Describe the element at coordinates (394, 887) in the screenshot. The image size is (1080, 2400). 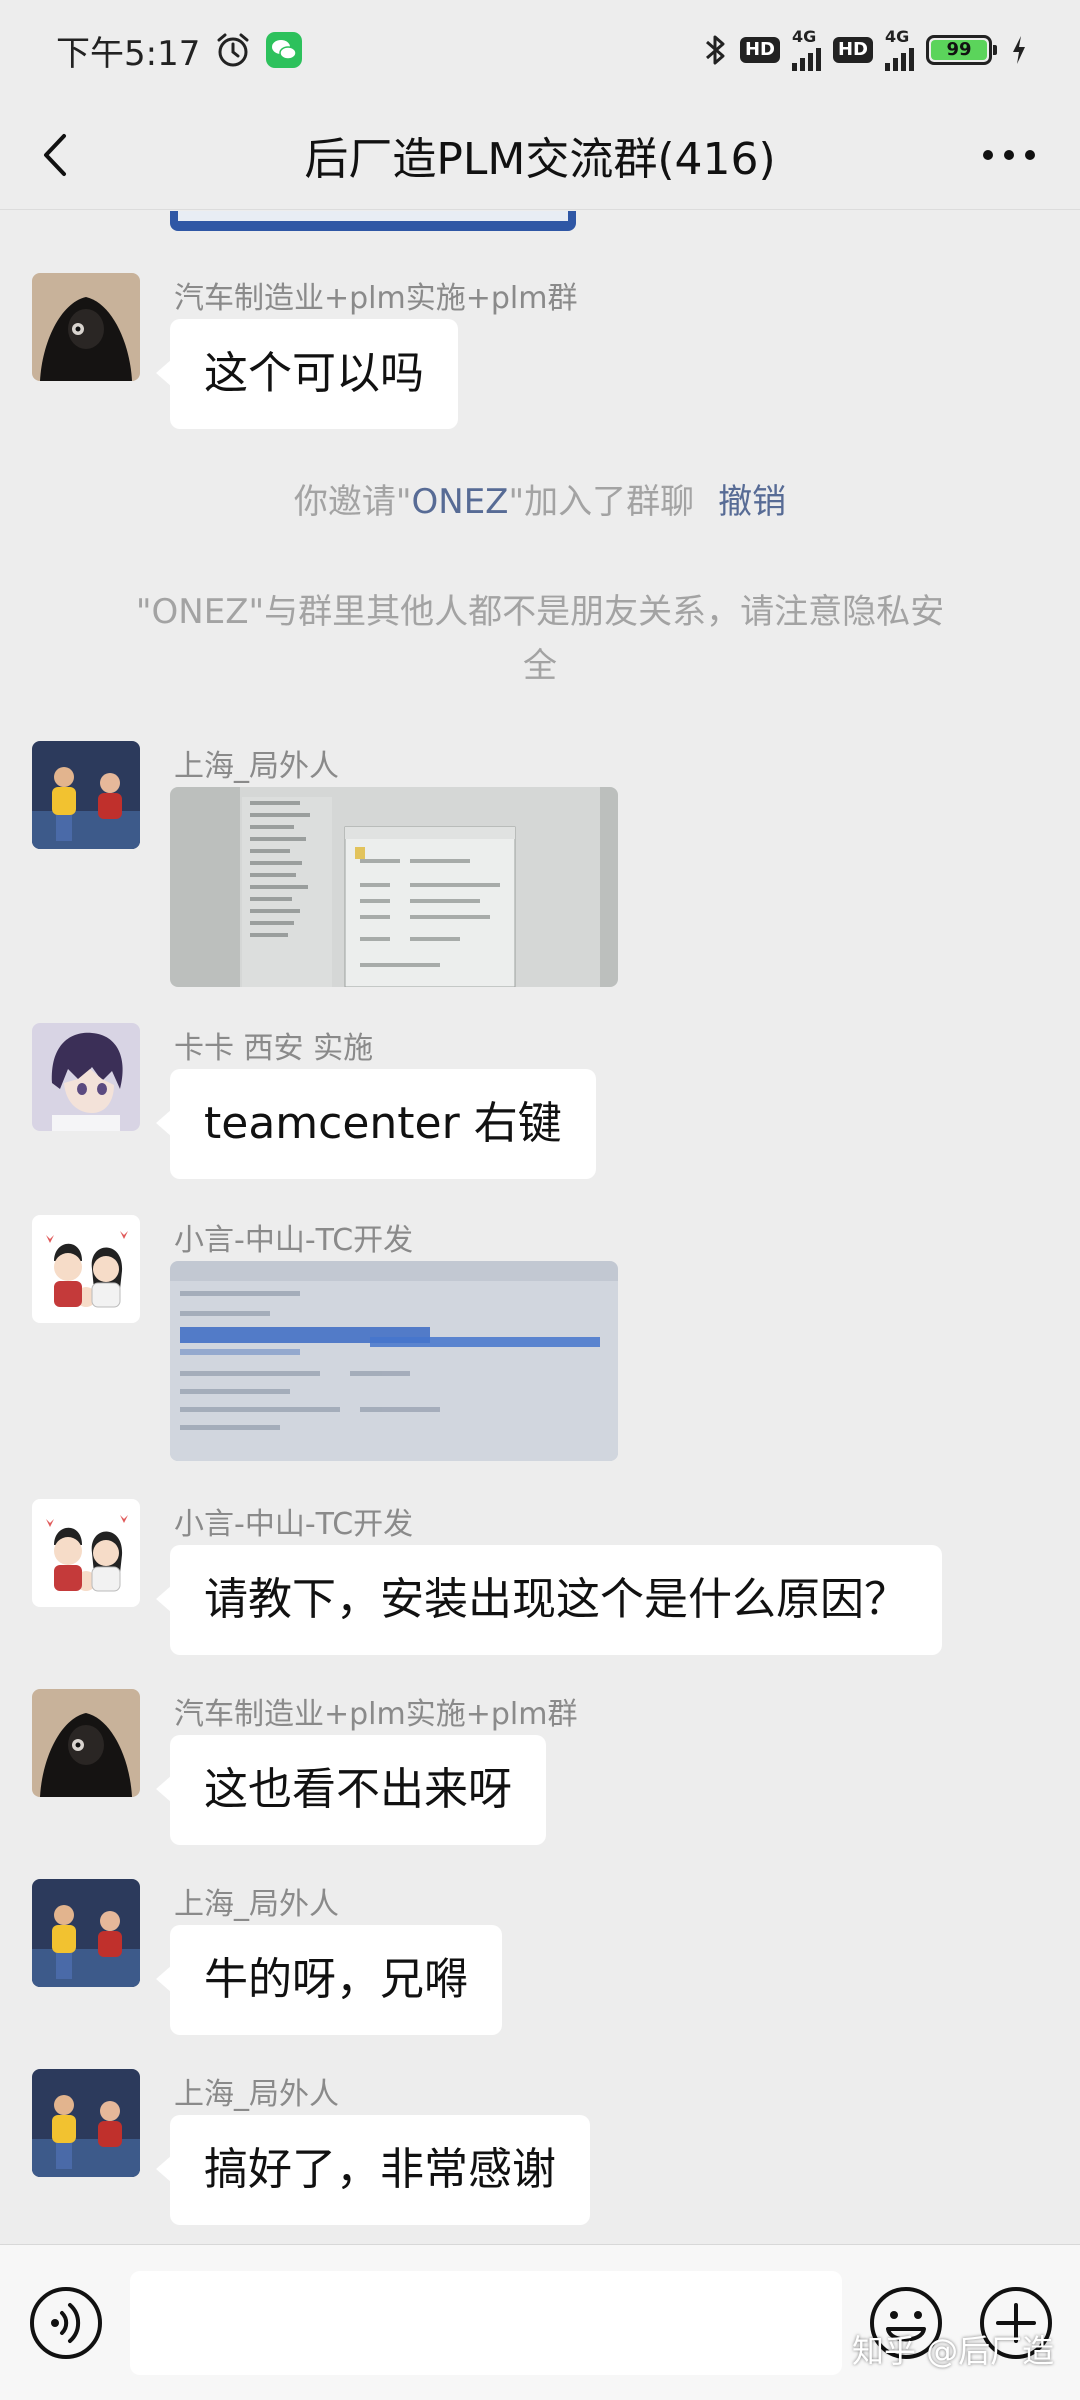
I see `file-properties-dialog-photo` at that location.